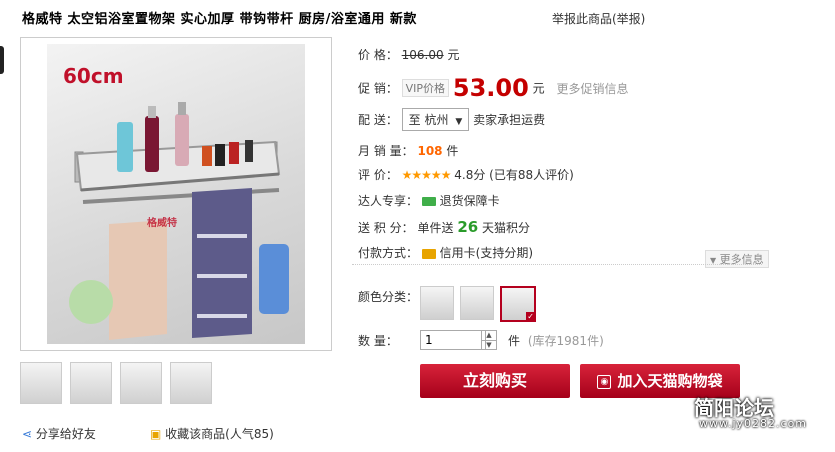 Image resolution: width=835 pixels, height=452 pixels. Describe the element at coordinates (378, 88) in the screenshot. I see `promo-label: 促 销：` at that location.